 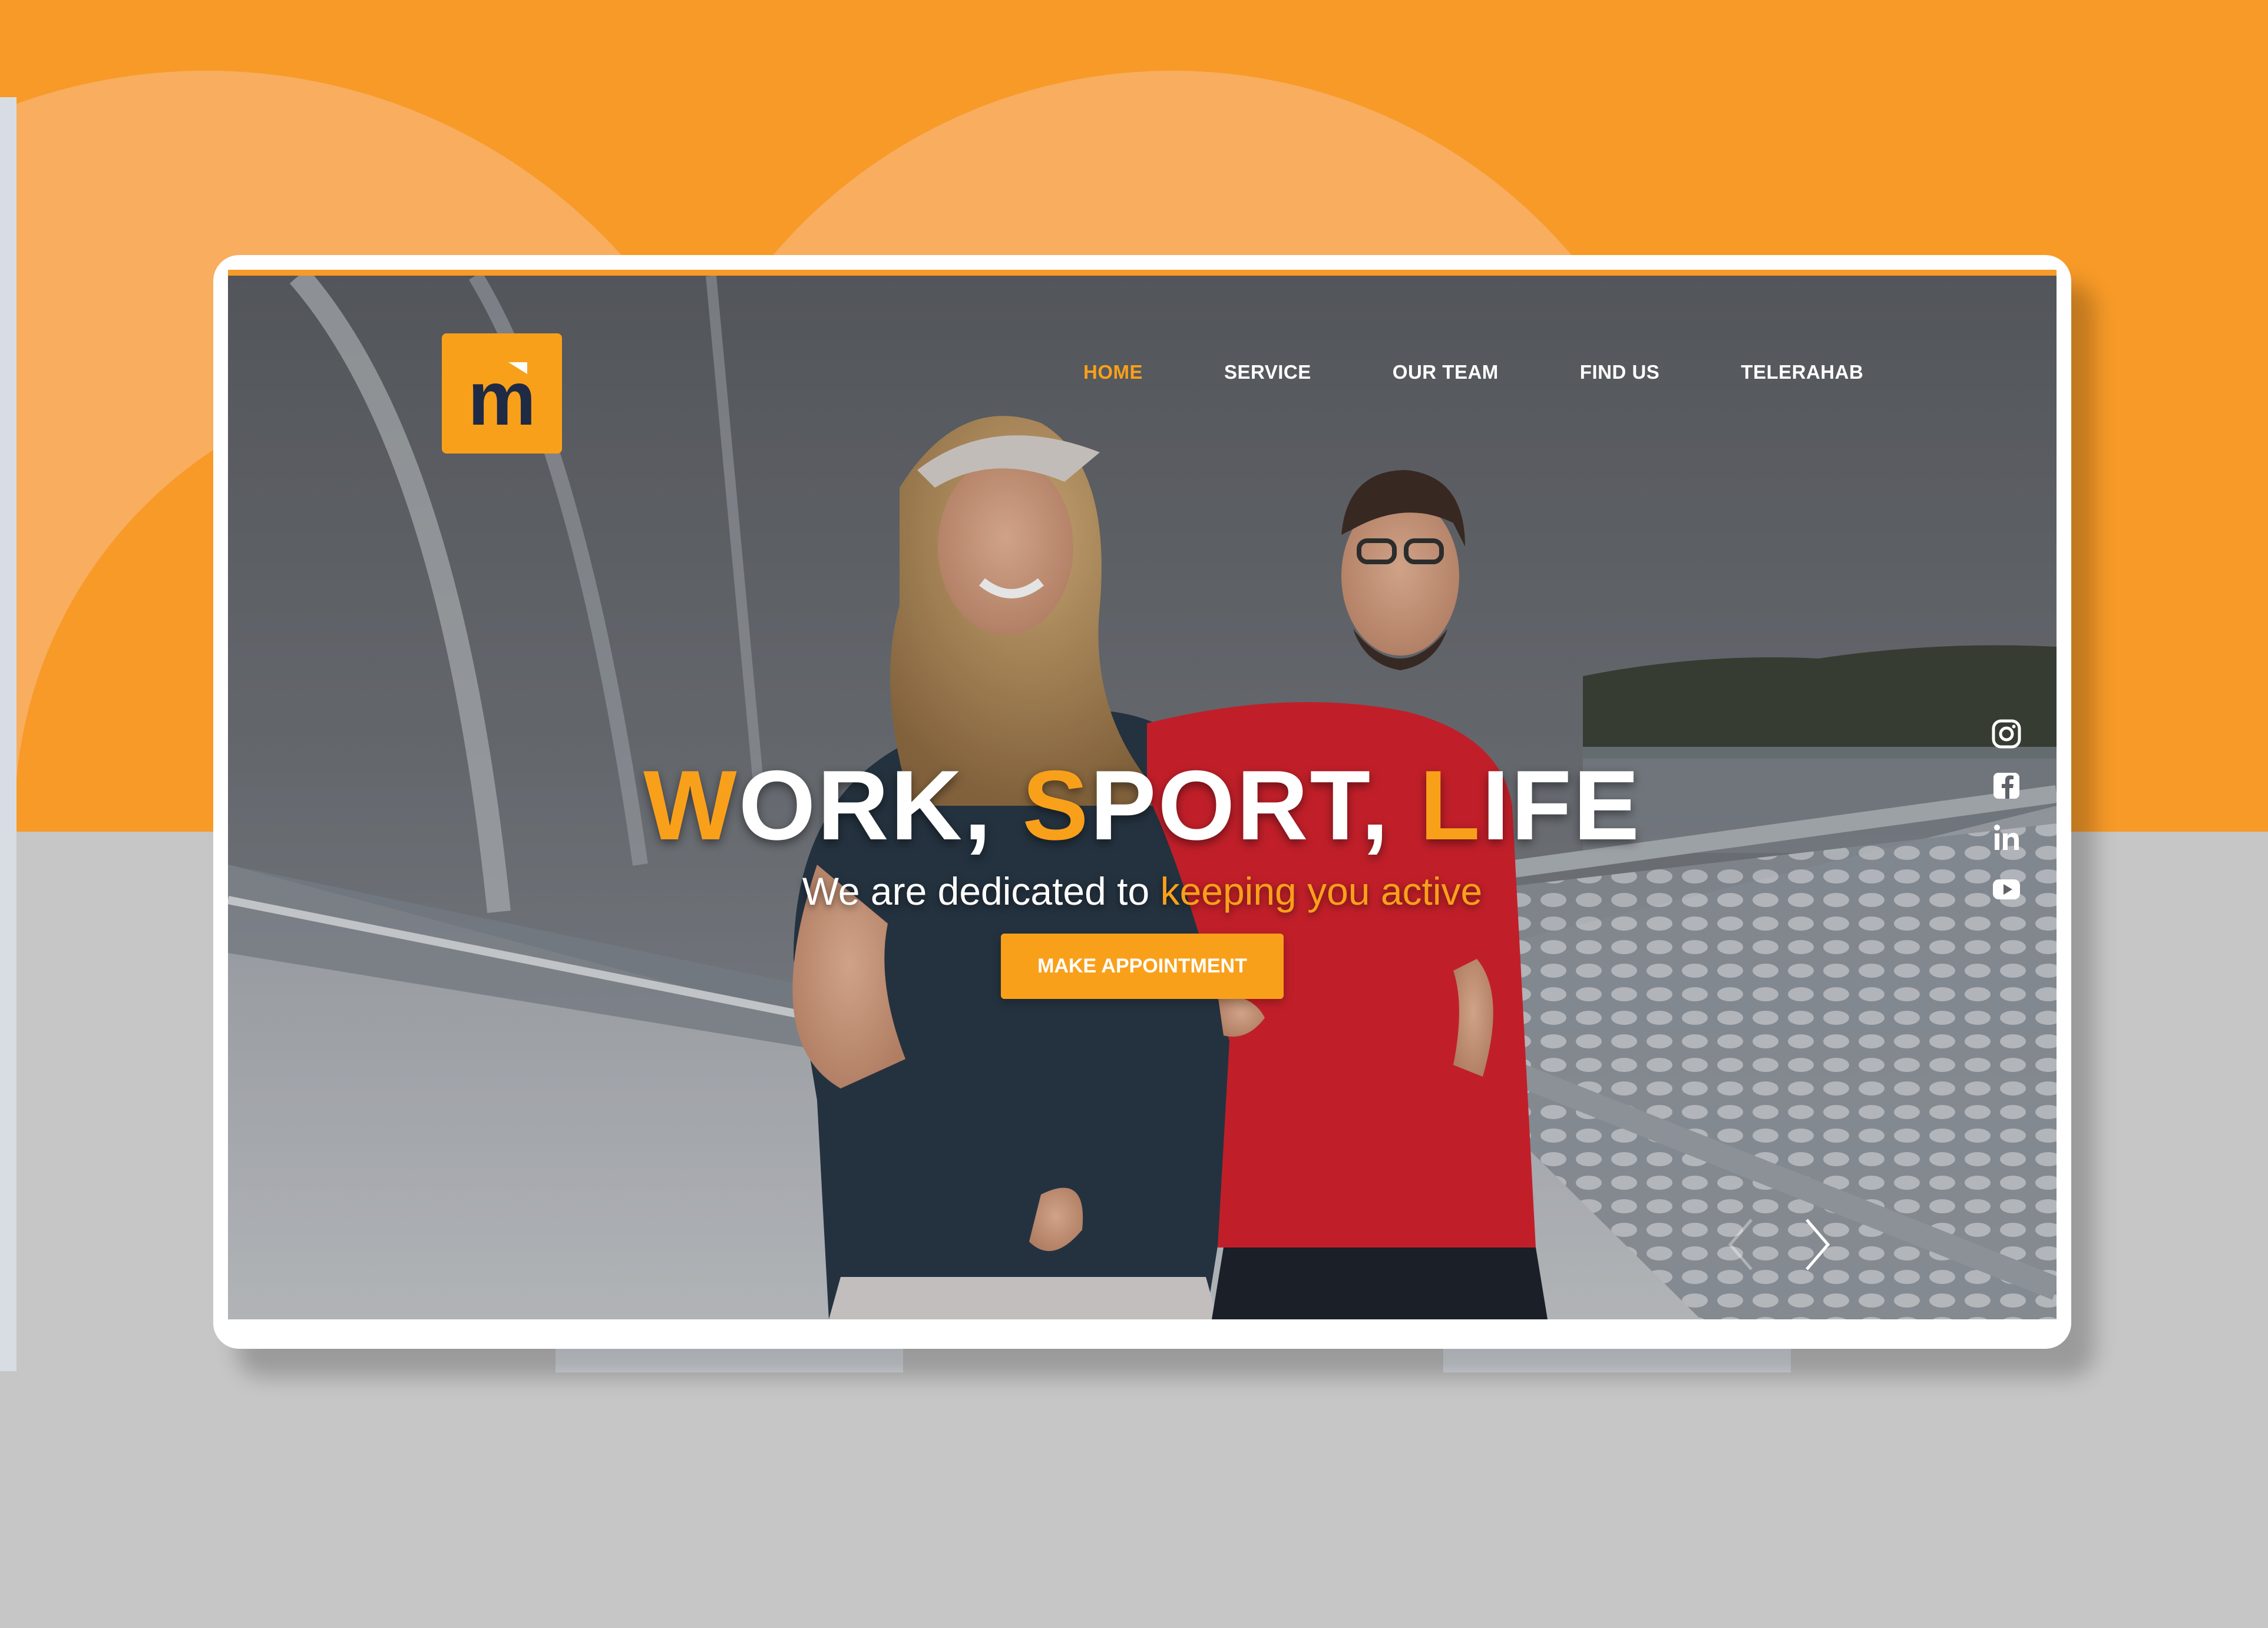 I want to click on headline-word-rest: IFE, so click(x=1561, y=805).